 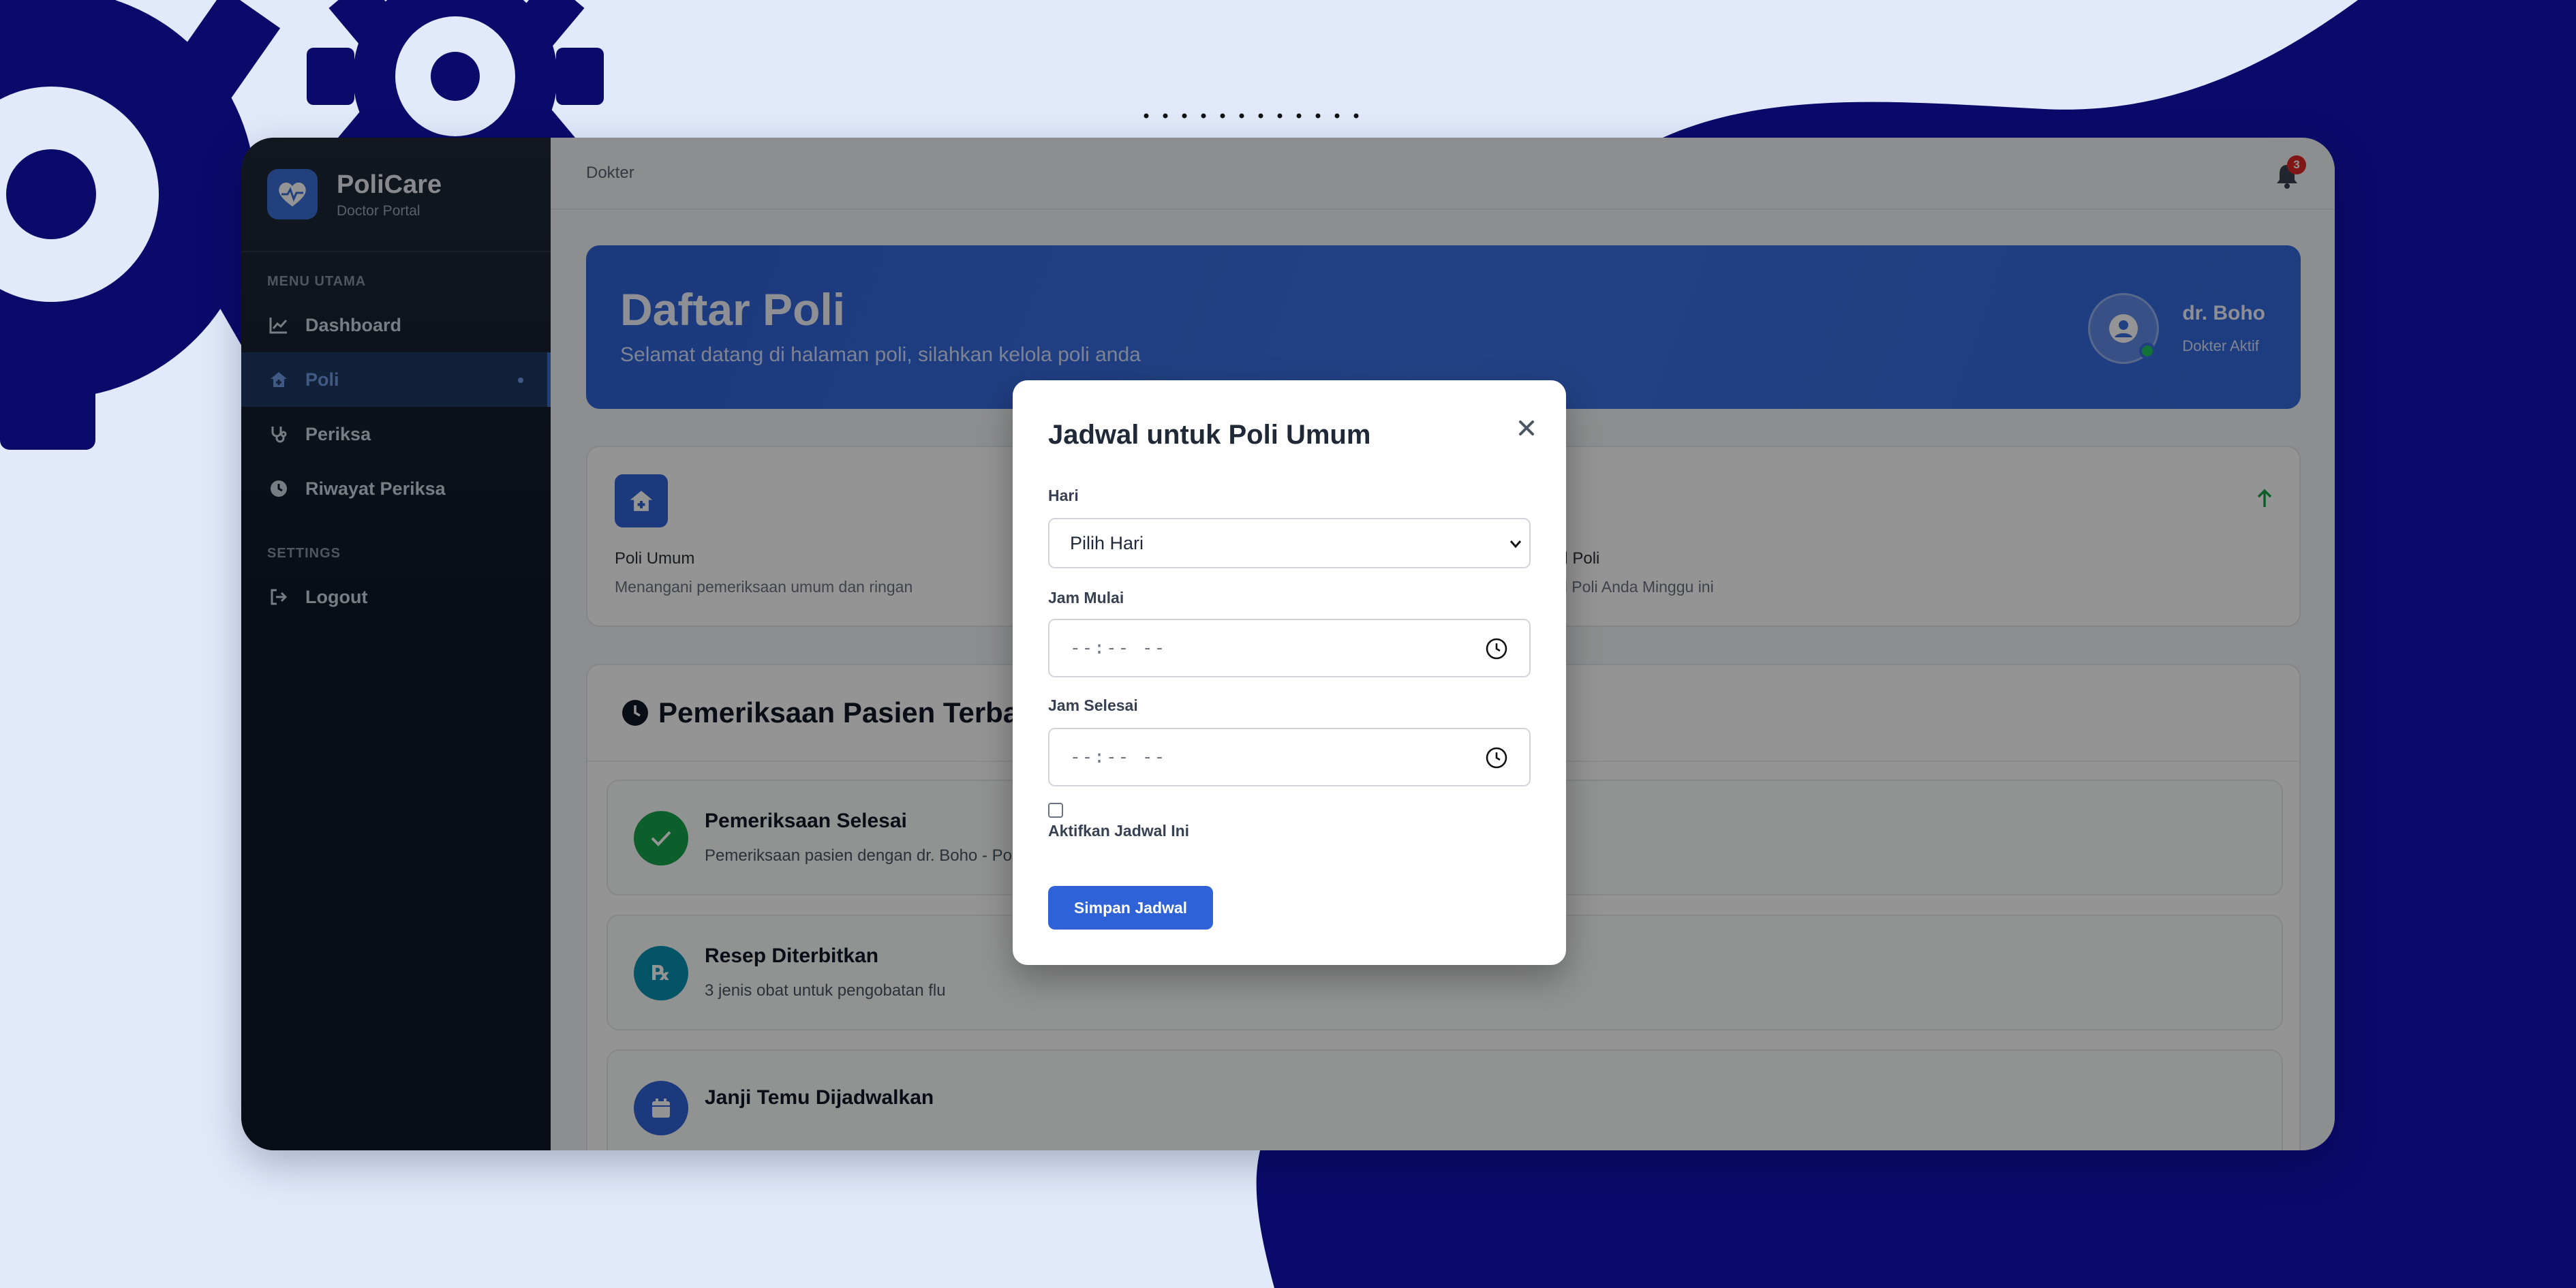 What do you see at coordinates (1289, 648) in the screenshot?
I see `start-time-input: --:-- --` at bounding box center [1289, 648].